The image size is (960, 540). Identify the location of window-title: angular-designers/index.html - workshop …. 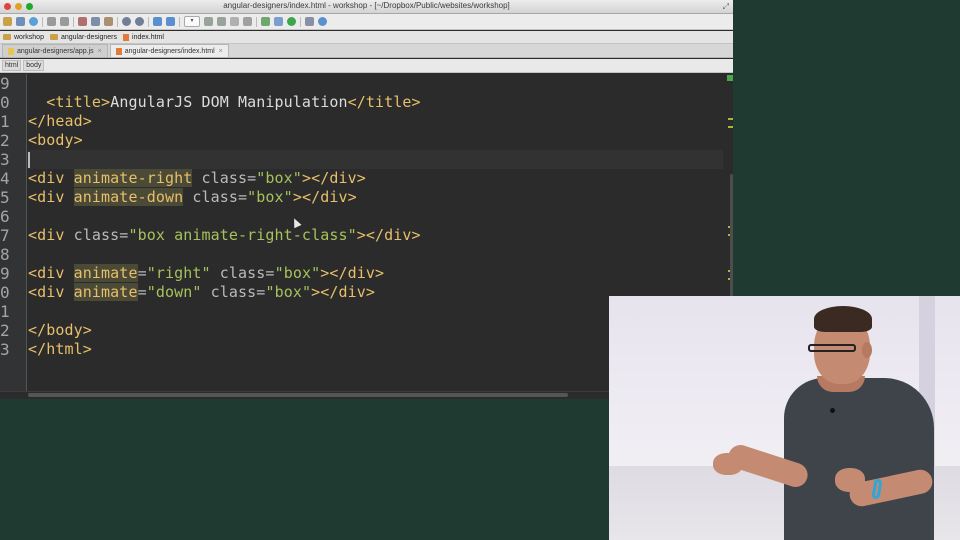
(366, 5).